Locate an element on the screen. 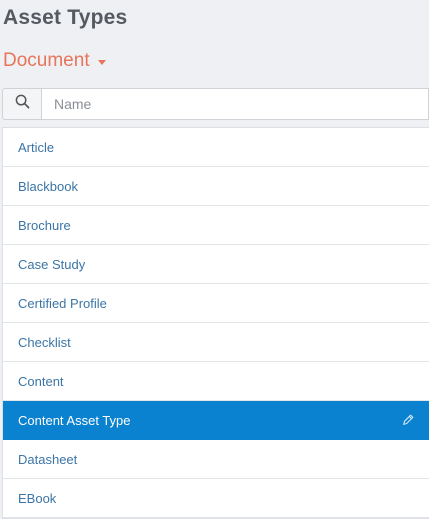  list-item-label: Brochure is located at coordinates (44, 225).